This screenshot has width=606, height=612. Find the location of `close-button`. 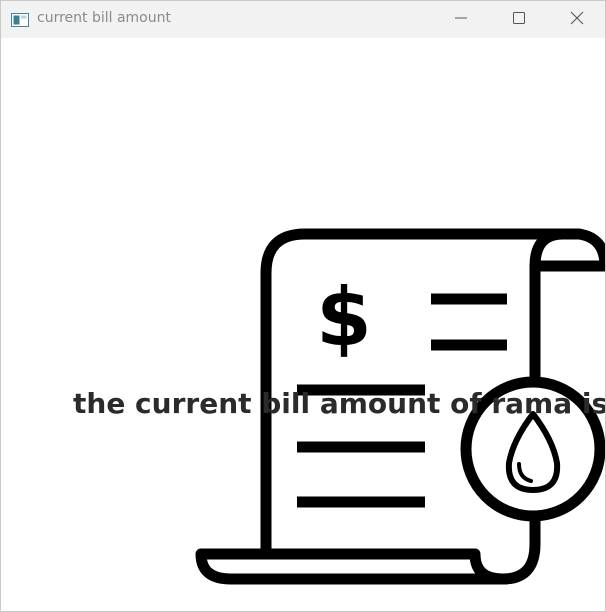

close-button is located at coordinates (577, 19).